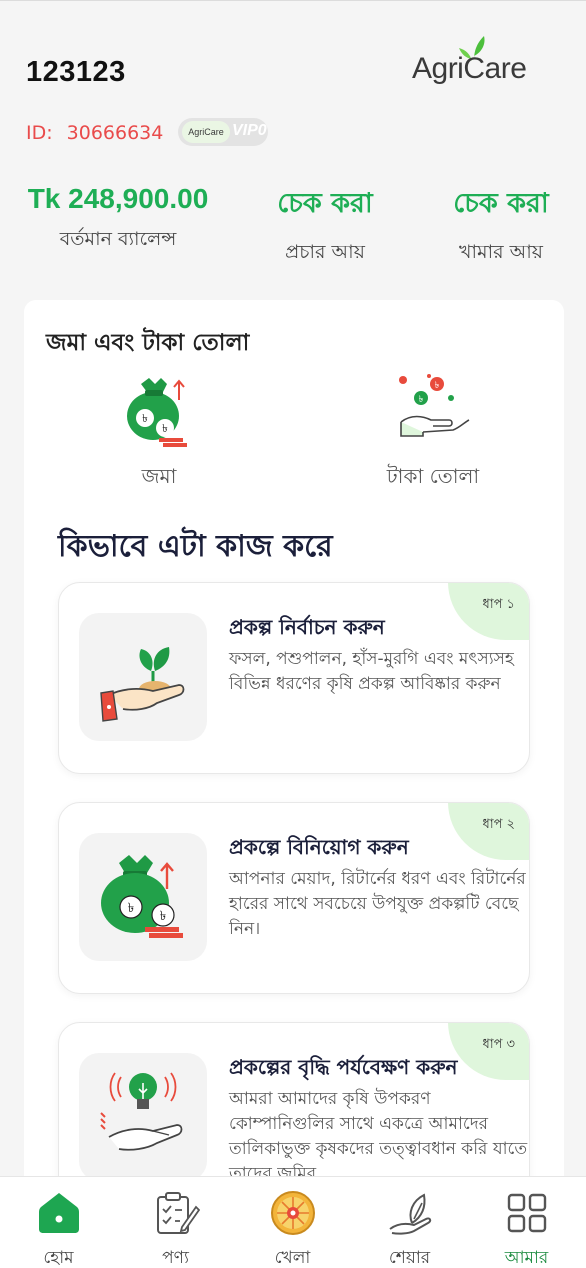  Describe the element at coordinates (175, 1258) in the screenshot. I see `nav-label-products: পণ্য` at that location.